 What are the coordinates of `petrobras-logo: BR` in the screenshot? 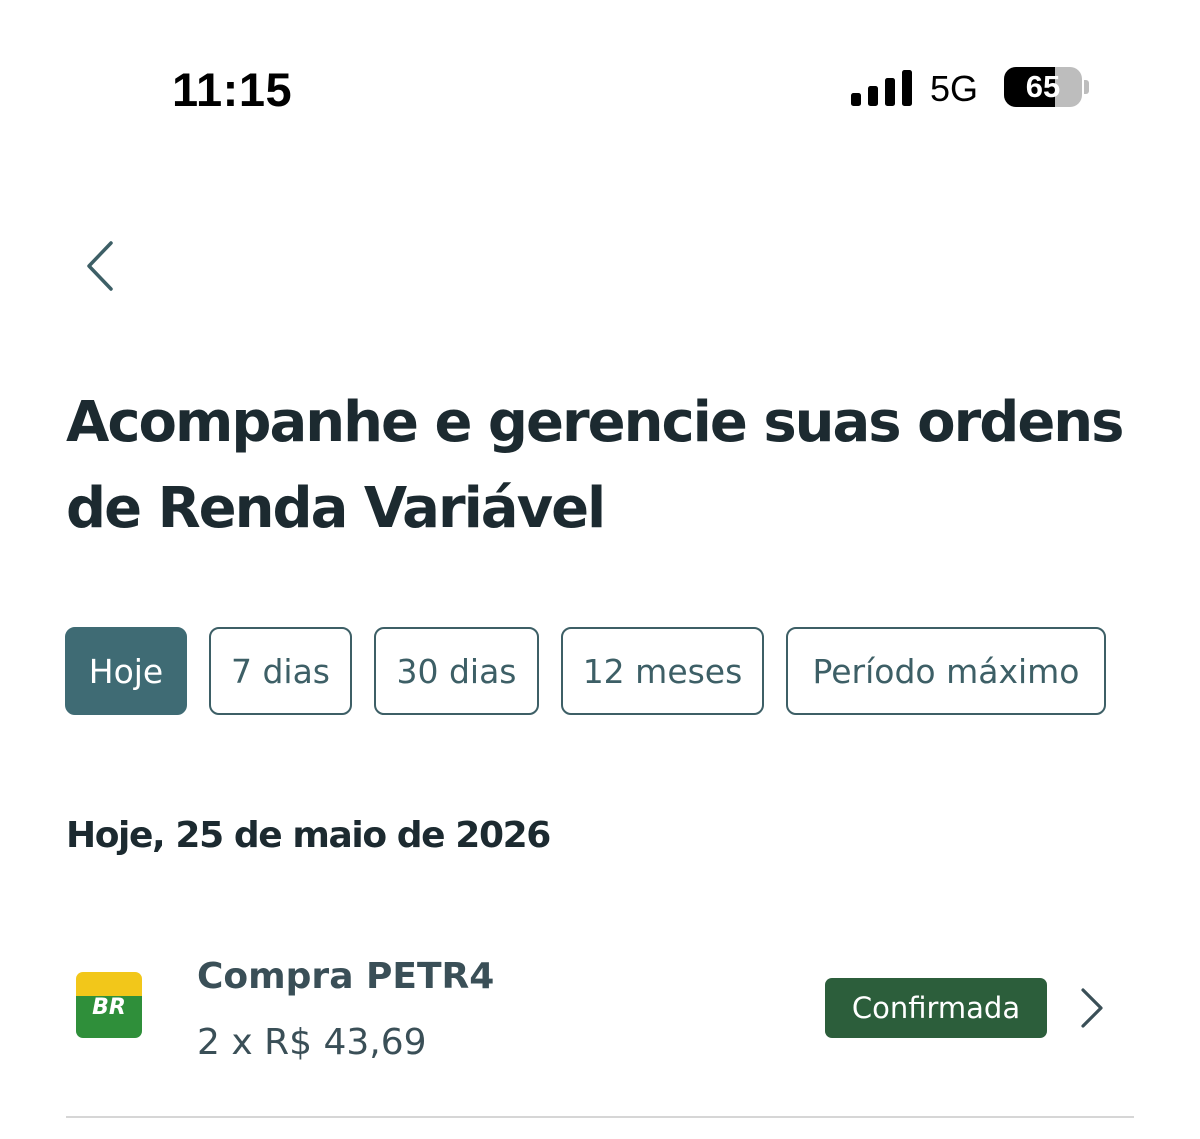 It's located at (109, 1005).